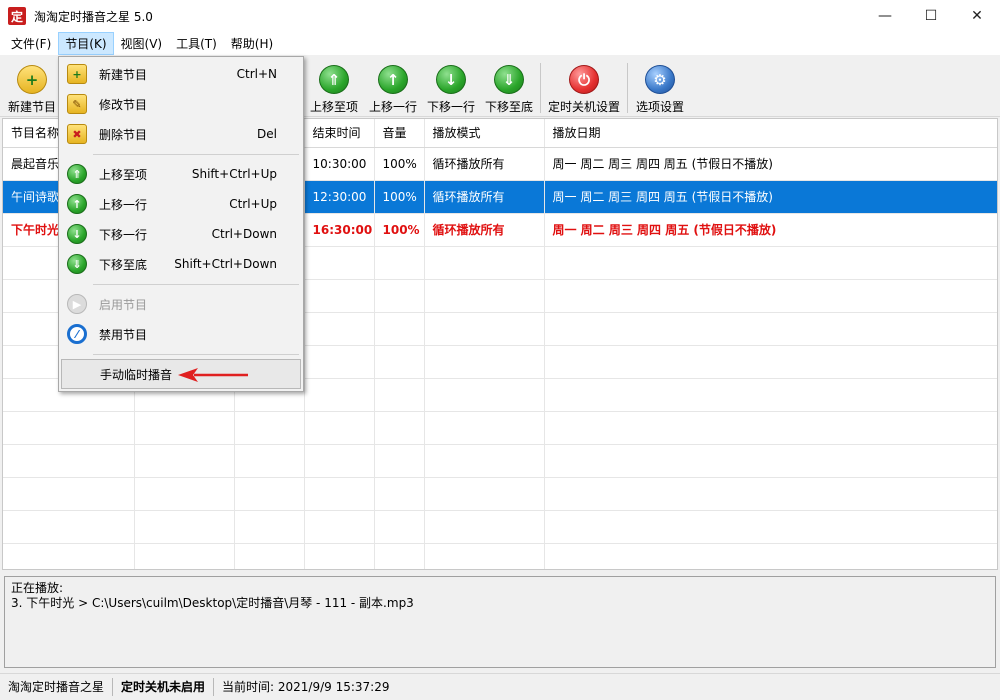  What do you see at coordinates (77, 264) in the screenshot?
I see `arrow-bottom-icon: ⇓` at bounding box center [77, 264].